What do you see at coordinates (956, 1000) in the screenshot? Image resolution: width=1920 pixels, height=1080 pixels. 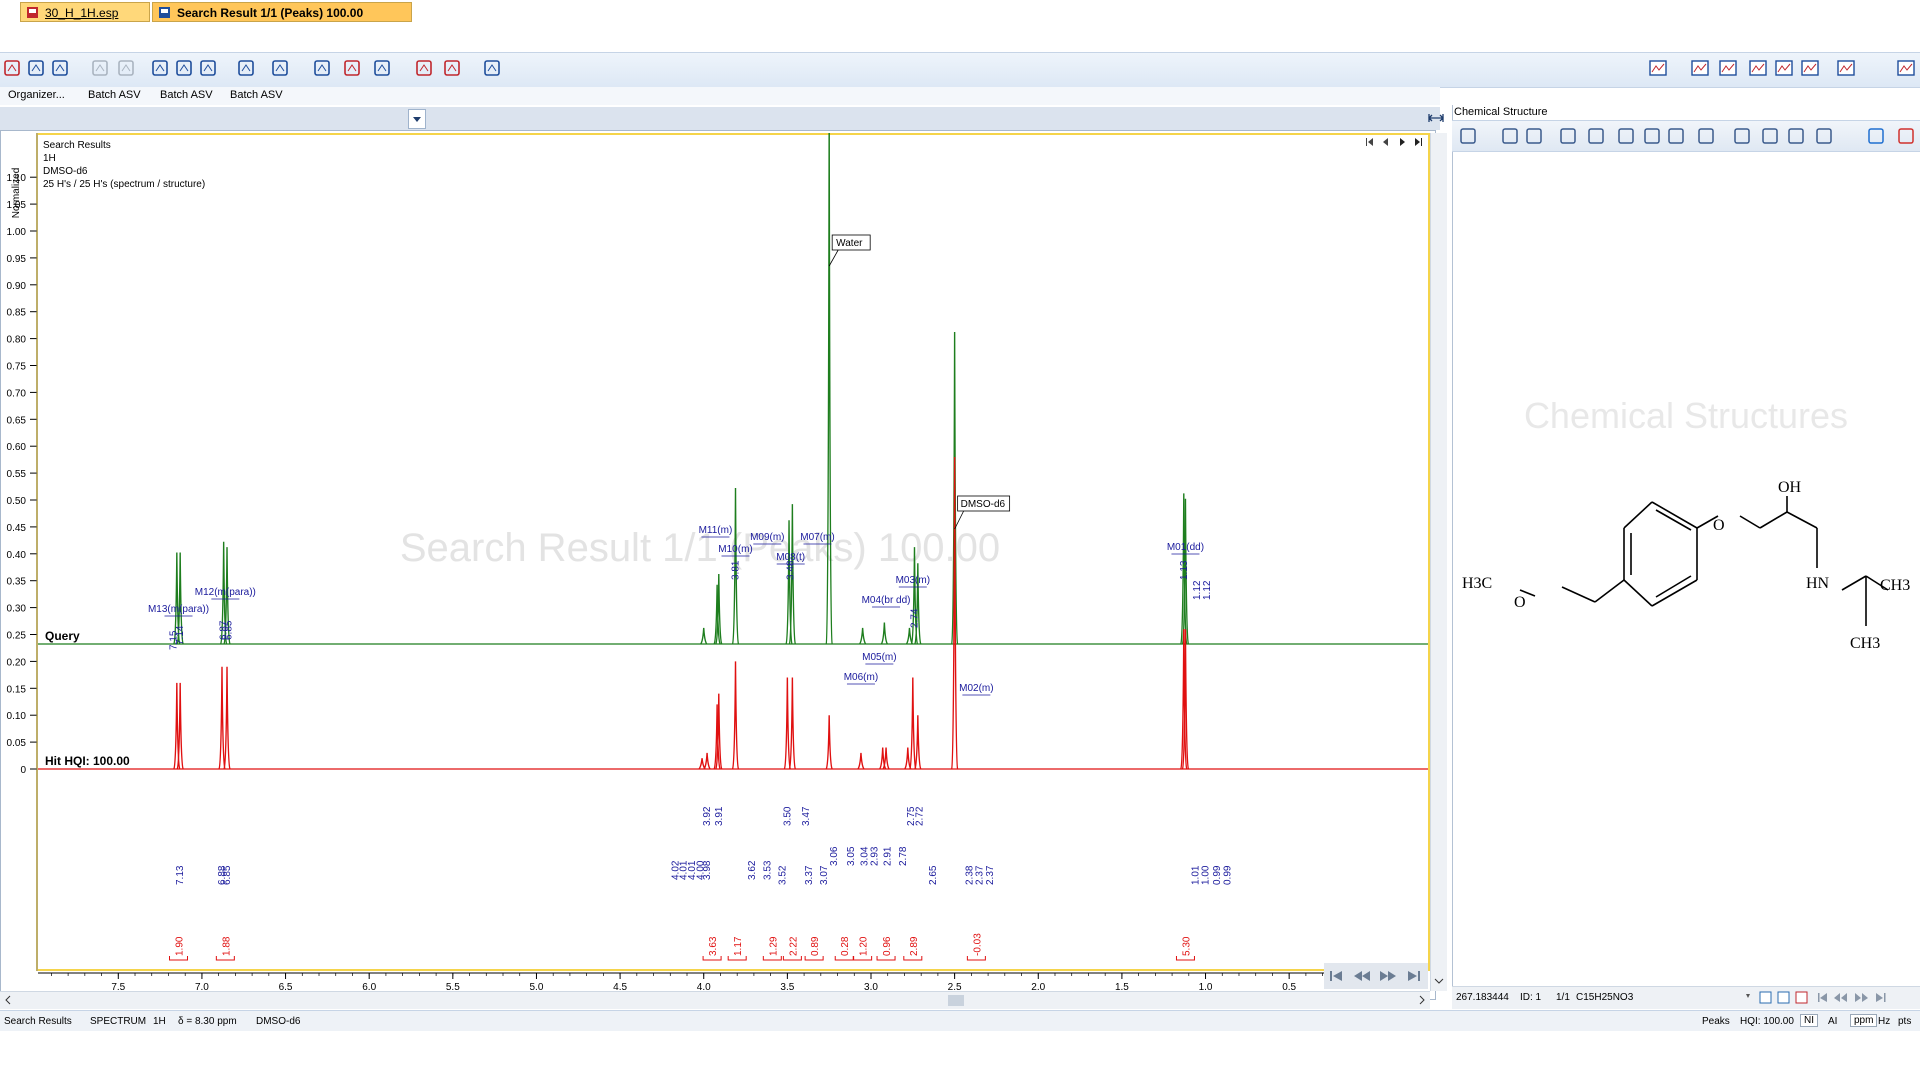 I see `horizontal-scroll-thumb` at bounding box center [956, 1000].